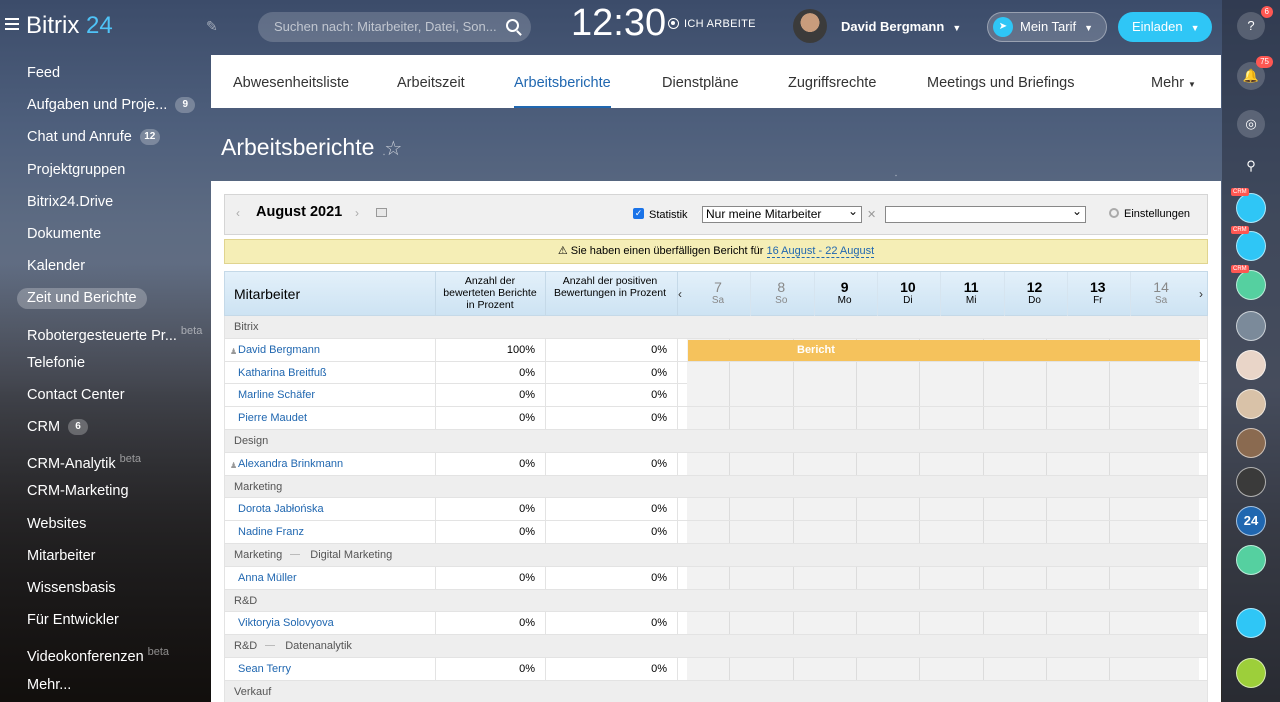 The height and width of the screenshot is (702, 1280). I want to click on settings-button: Einstellungen, so click(1149, 214).